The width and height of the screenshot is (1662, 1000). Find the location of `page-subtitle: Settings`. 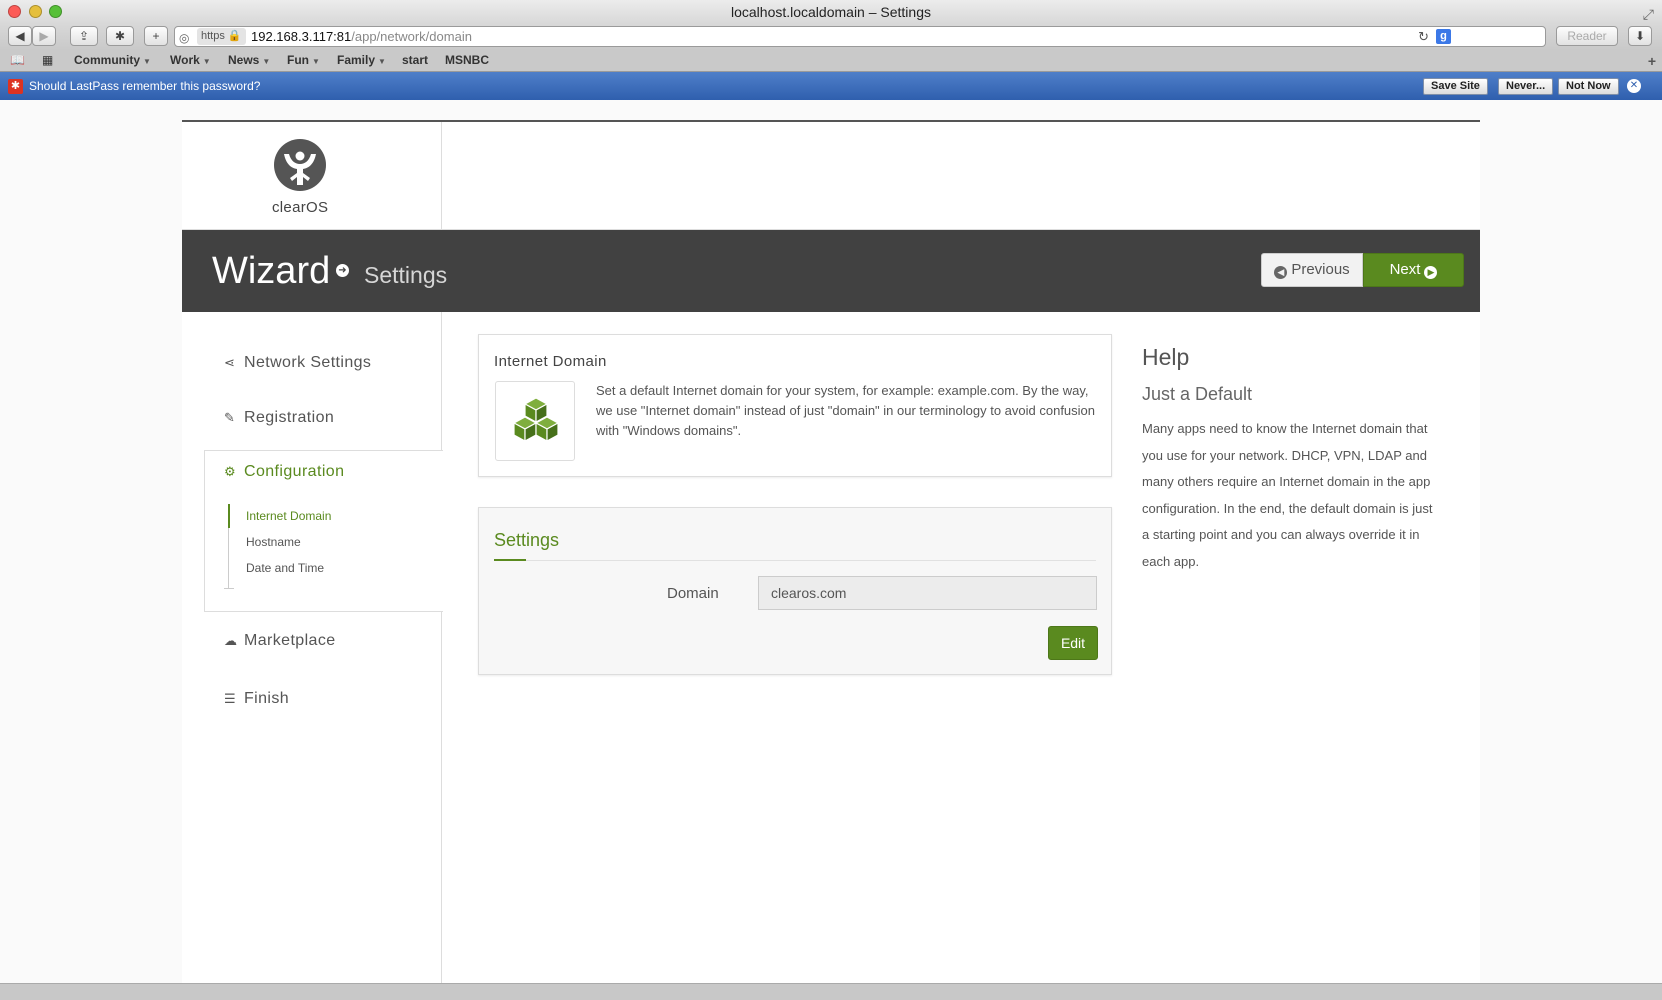

page-subtitle: Settings is located at coordinates (406, 275).